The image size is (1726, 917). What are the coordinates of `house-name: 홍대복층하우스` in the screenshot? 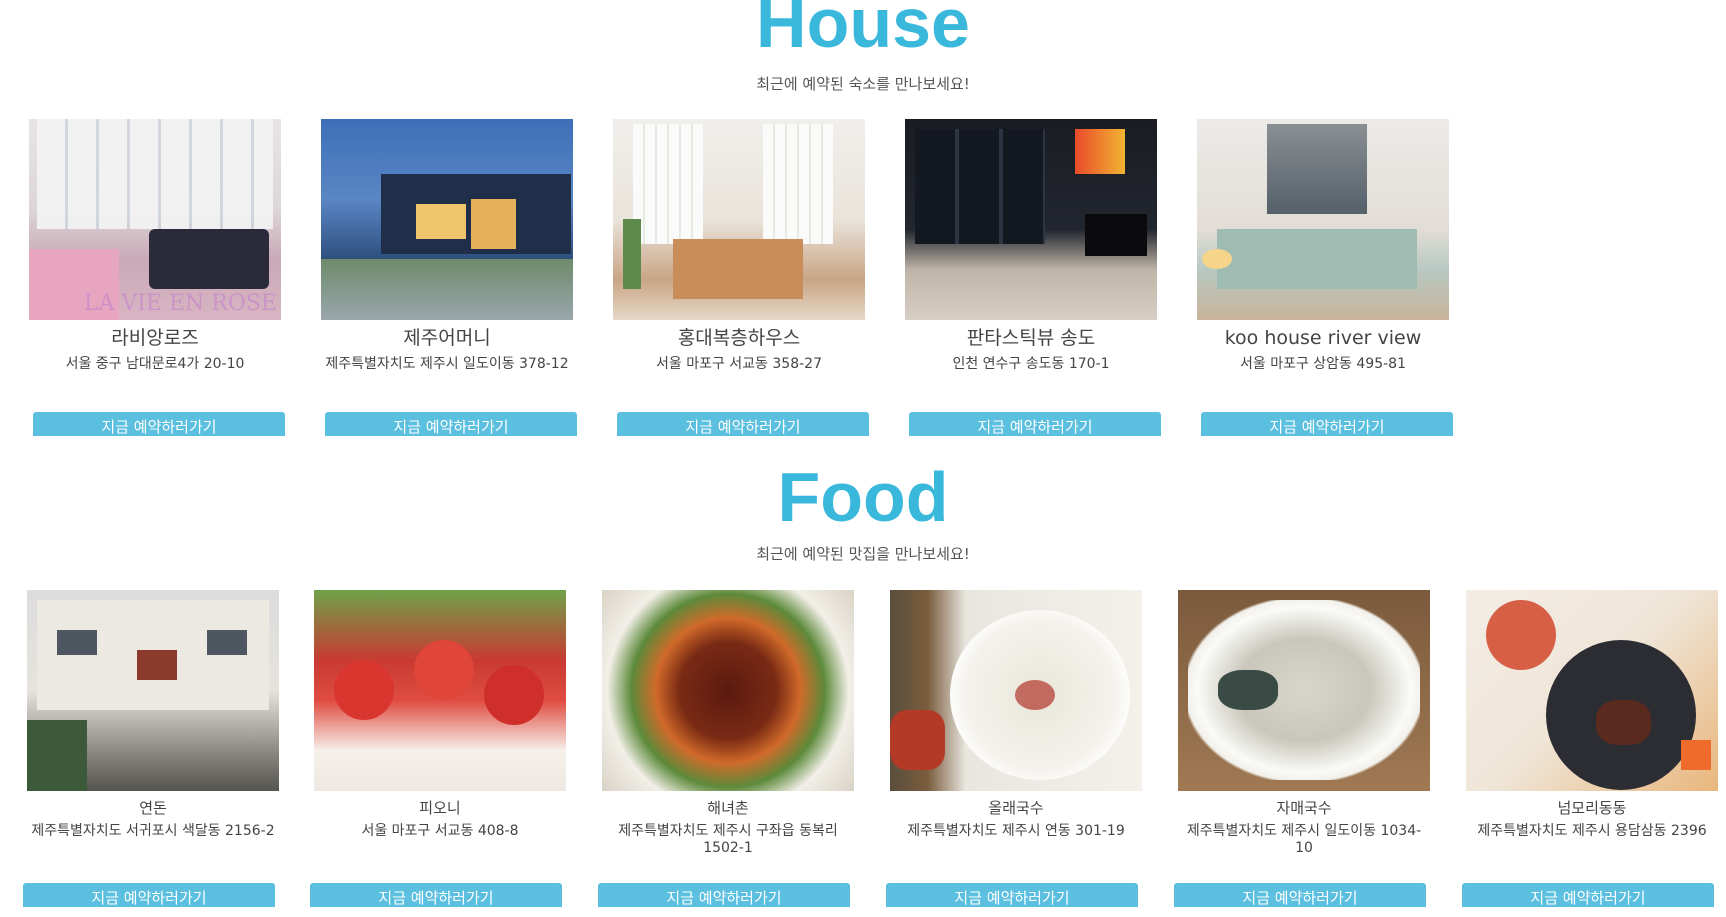 It's located at (739, 338).